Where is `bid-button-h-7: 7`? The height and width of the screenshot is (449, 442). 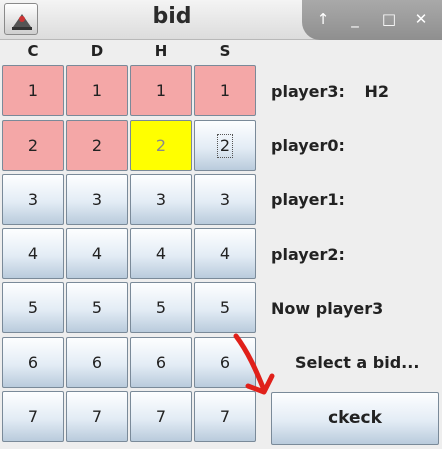 bid-button-h-7: 7 is located at coordinates (161, 416).